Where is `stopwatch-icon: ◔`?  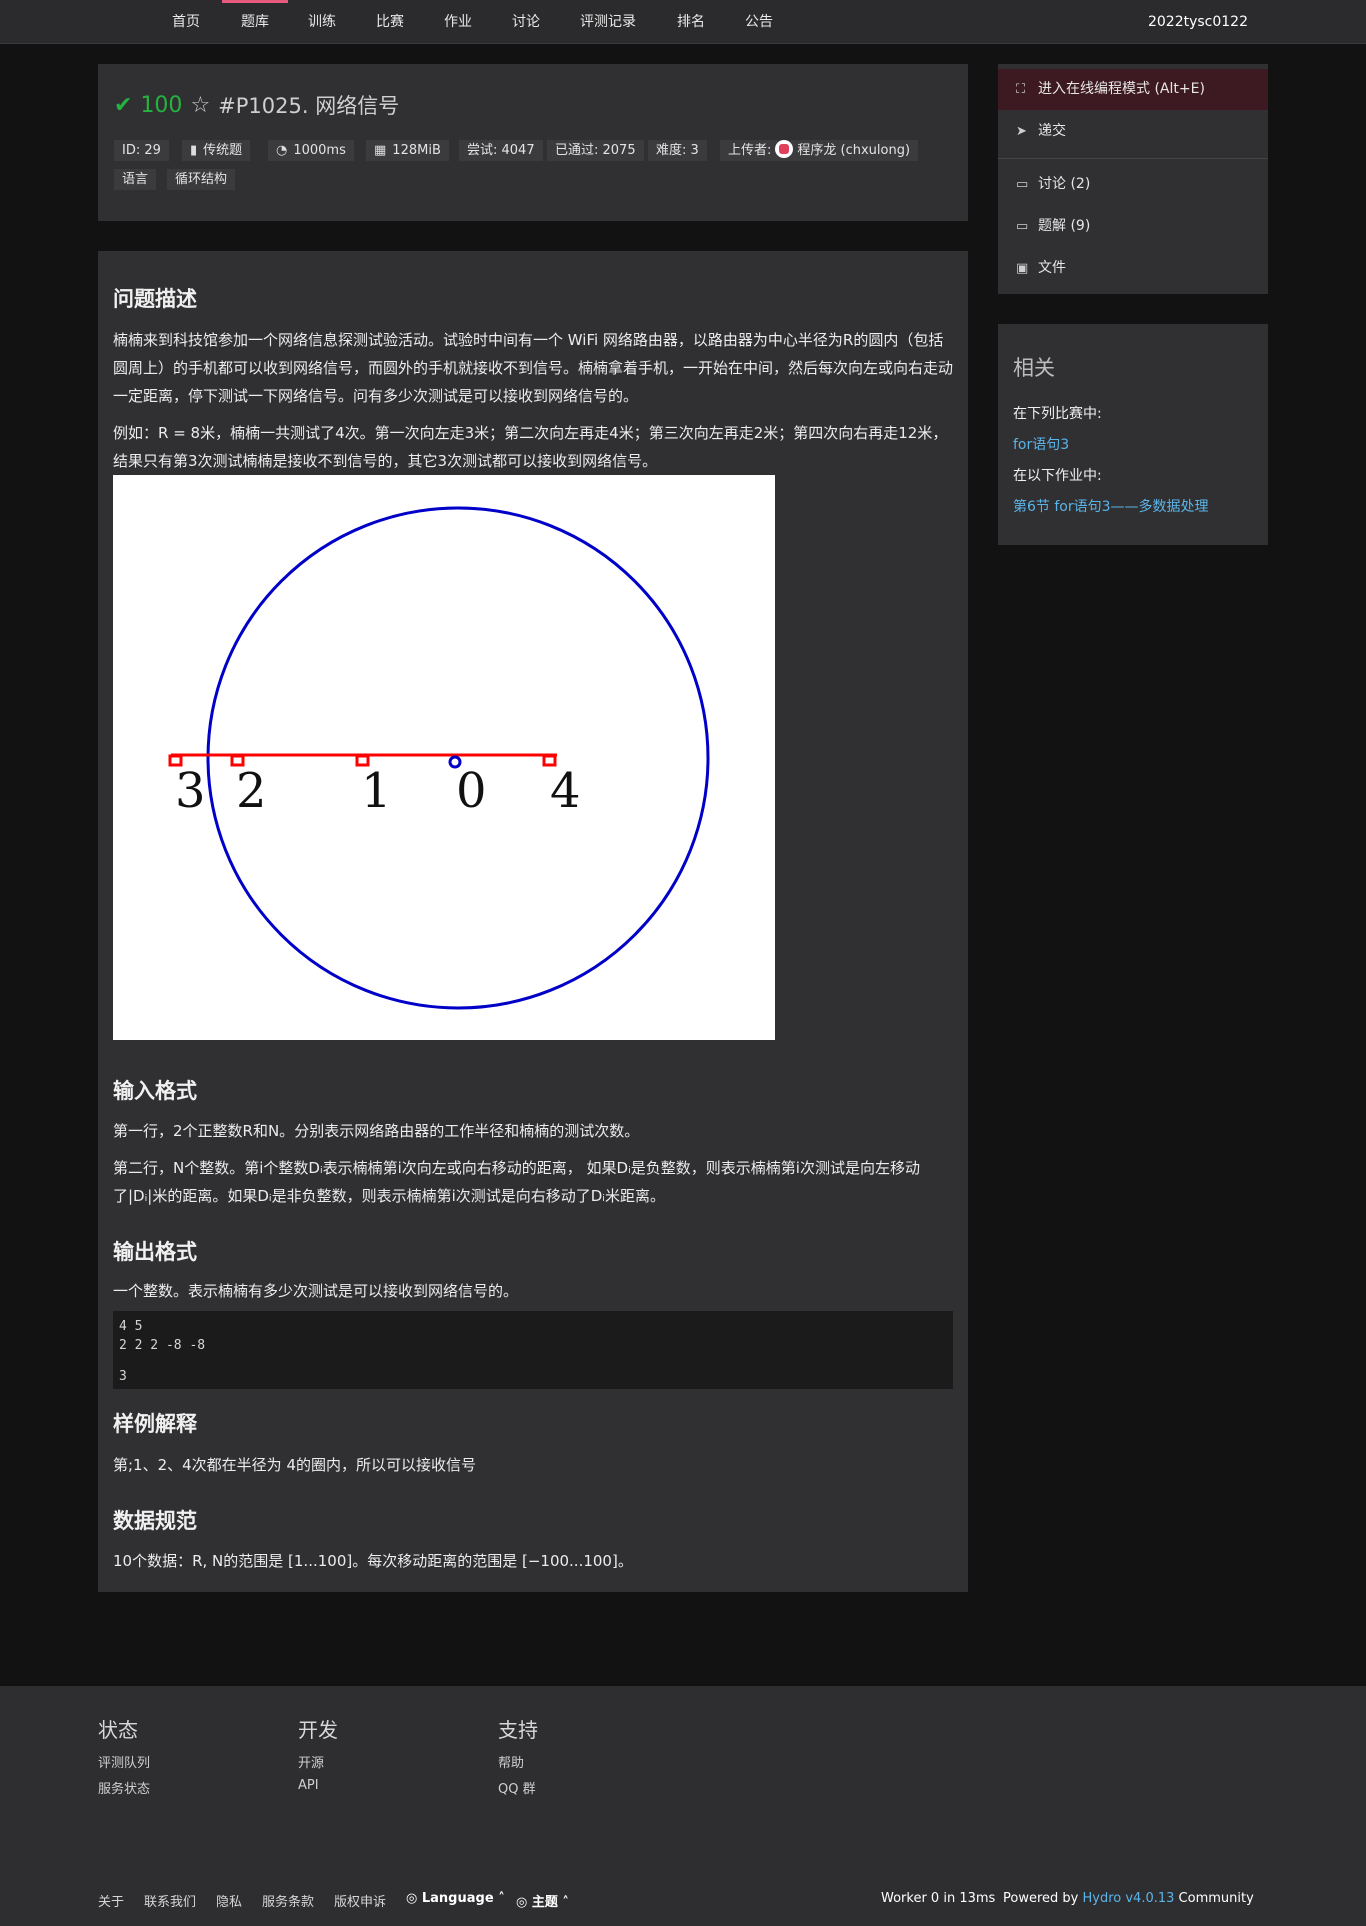
stopwatch-icon: ◔ is located at coordinates (282, 150).